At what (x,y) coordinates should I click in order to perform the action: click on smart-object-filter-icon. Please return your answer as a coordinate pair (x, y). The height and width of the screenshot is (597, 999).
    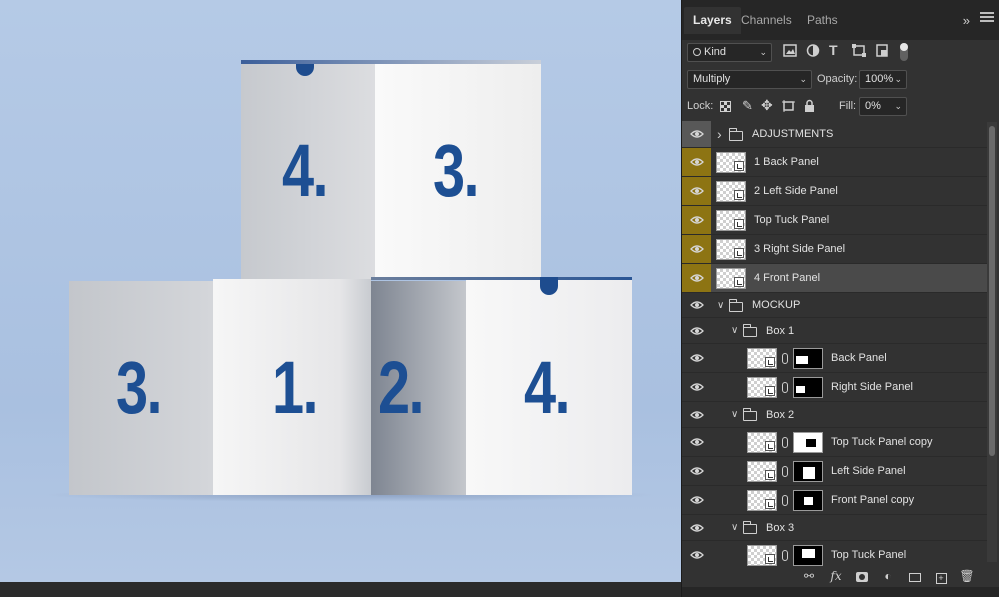
    Looking at the image, I should click on (882, 50).